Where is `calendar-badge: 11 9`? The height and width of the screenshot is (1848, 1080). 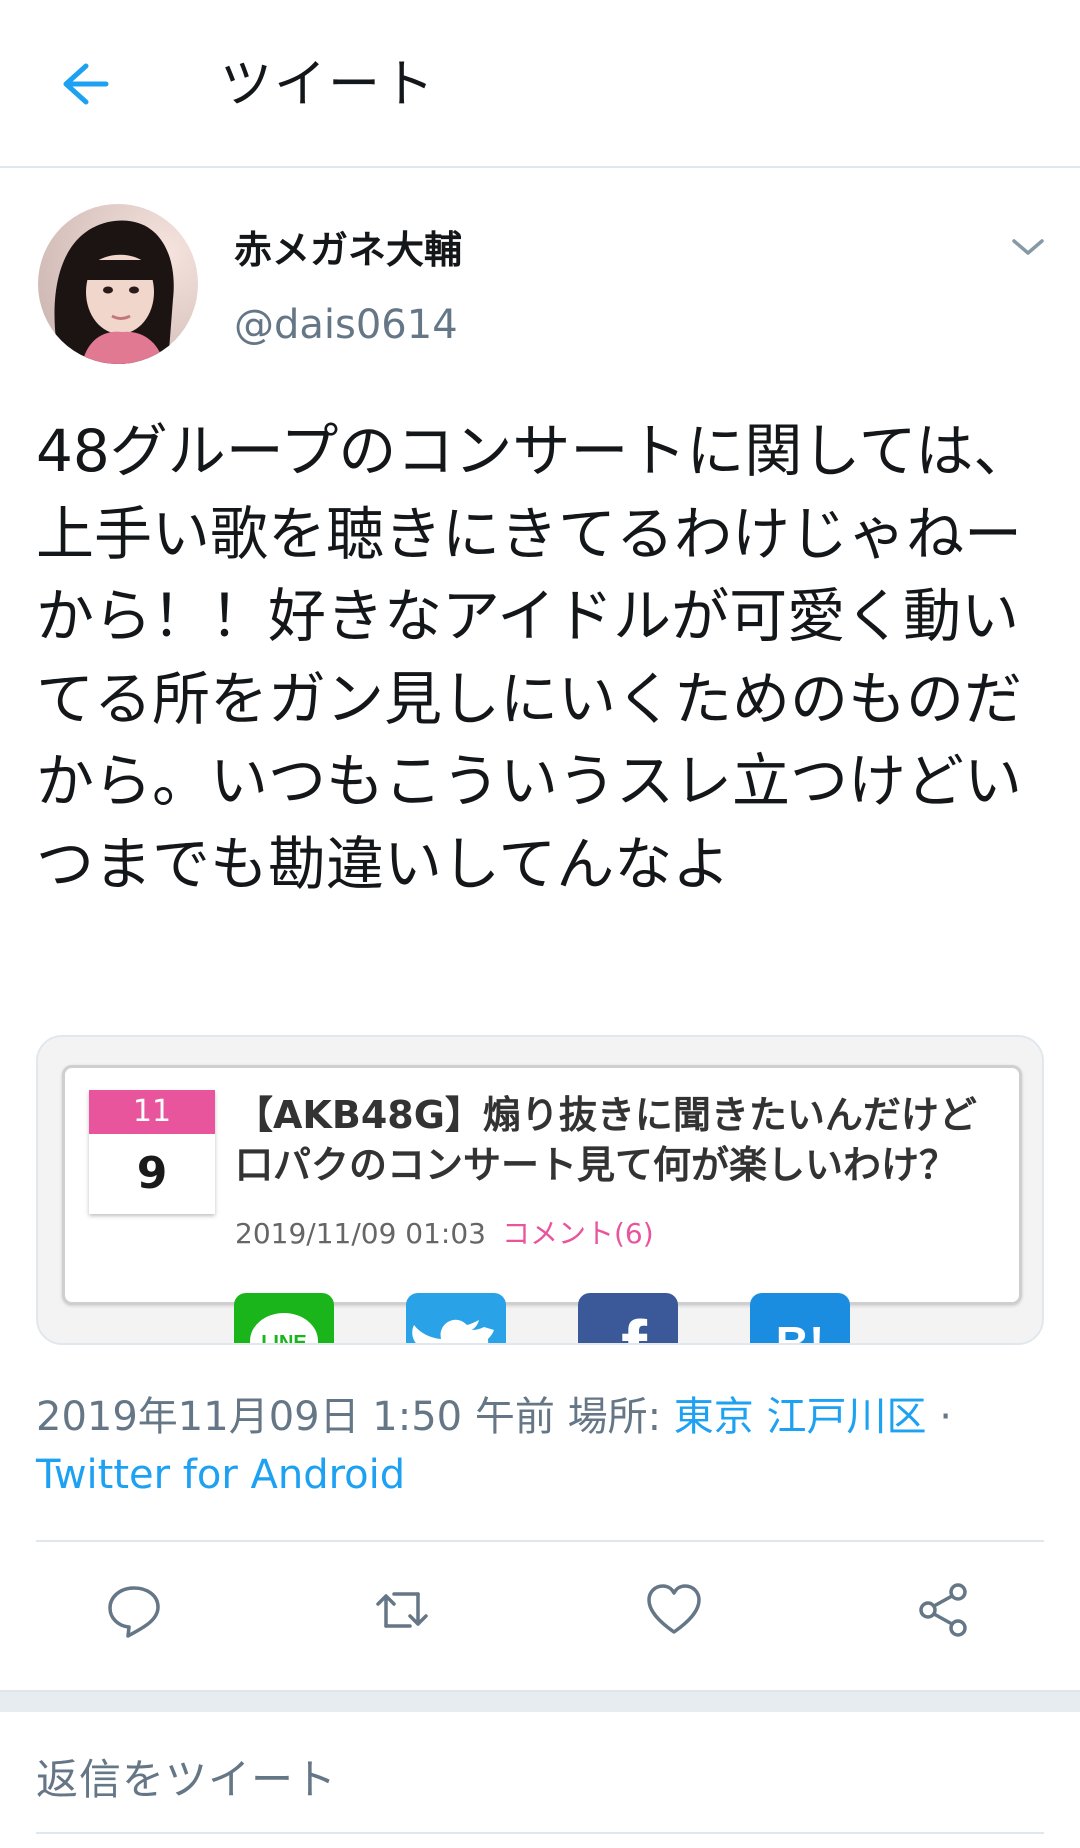
calendar-badge: 11 9 is located at coordinates (152, 1152).